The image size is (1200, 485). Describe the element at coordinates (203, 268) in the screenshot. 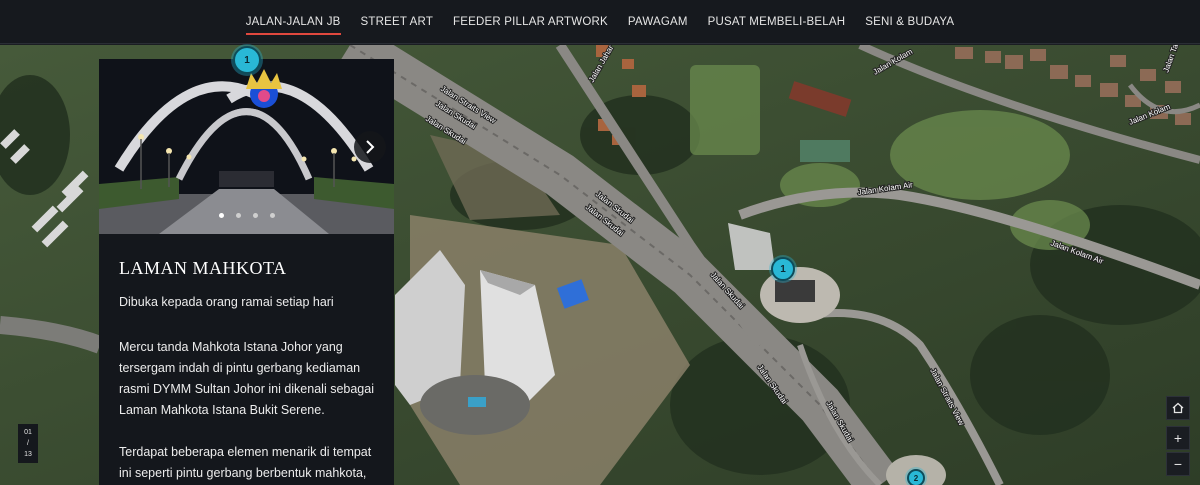

I see `location-title: LAMAN MAHKOTA` at that location.